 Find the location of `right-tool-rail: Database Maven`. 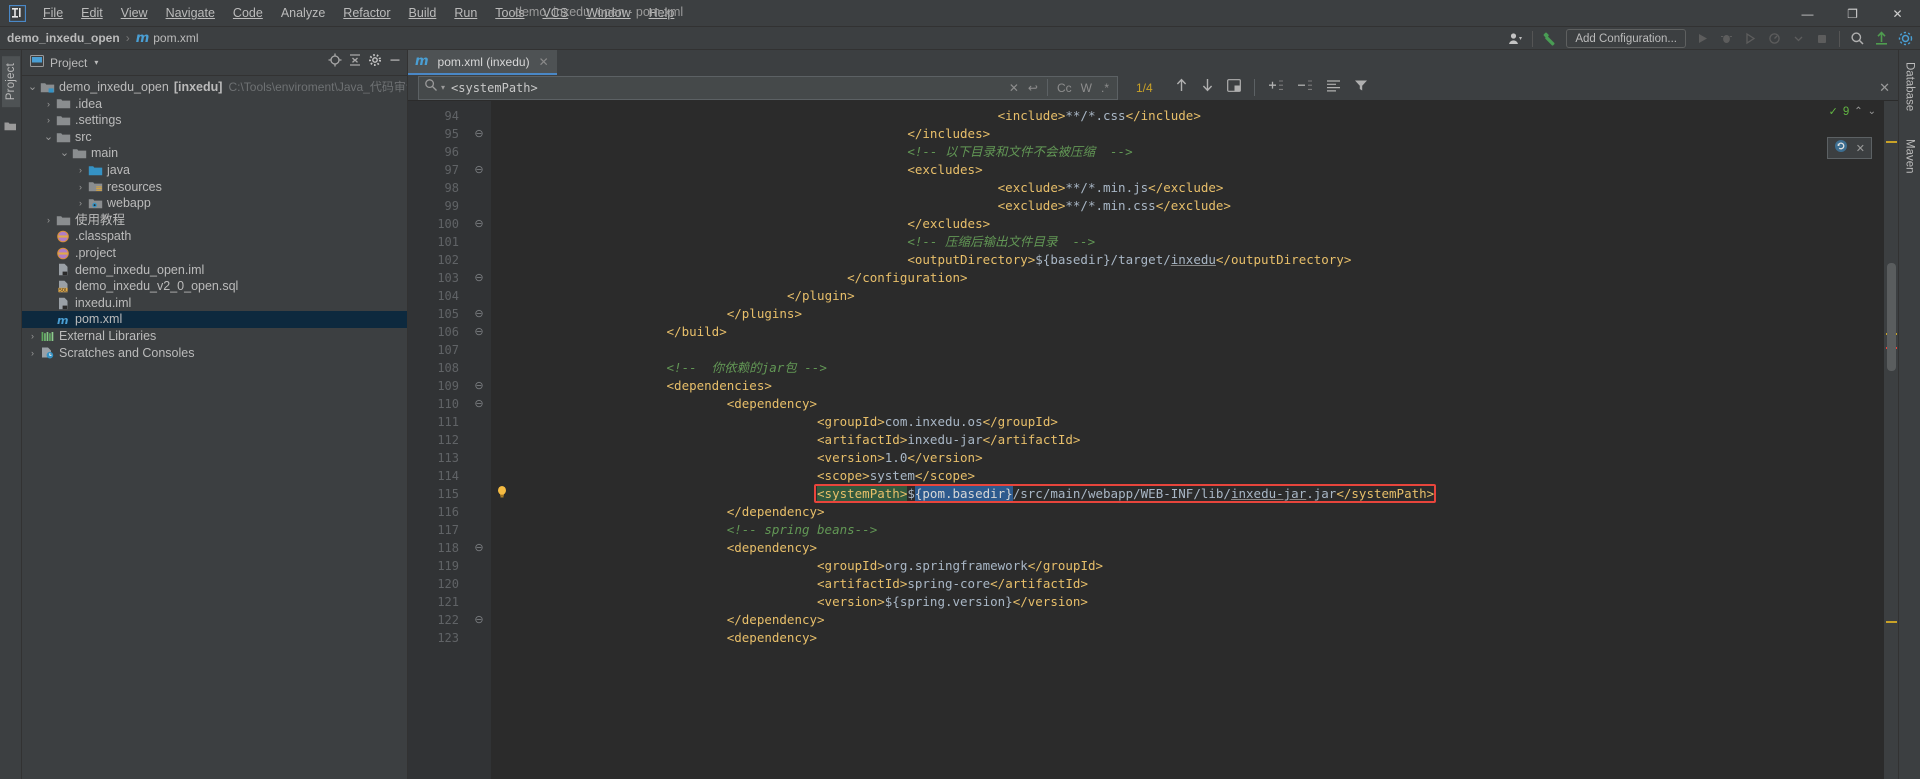

right-tool-rail: Database Maven is located at coordinates (1909, 414).